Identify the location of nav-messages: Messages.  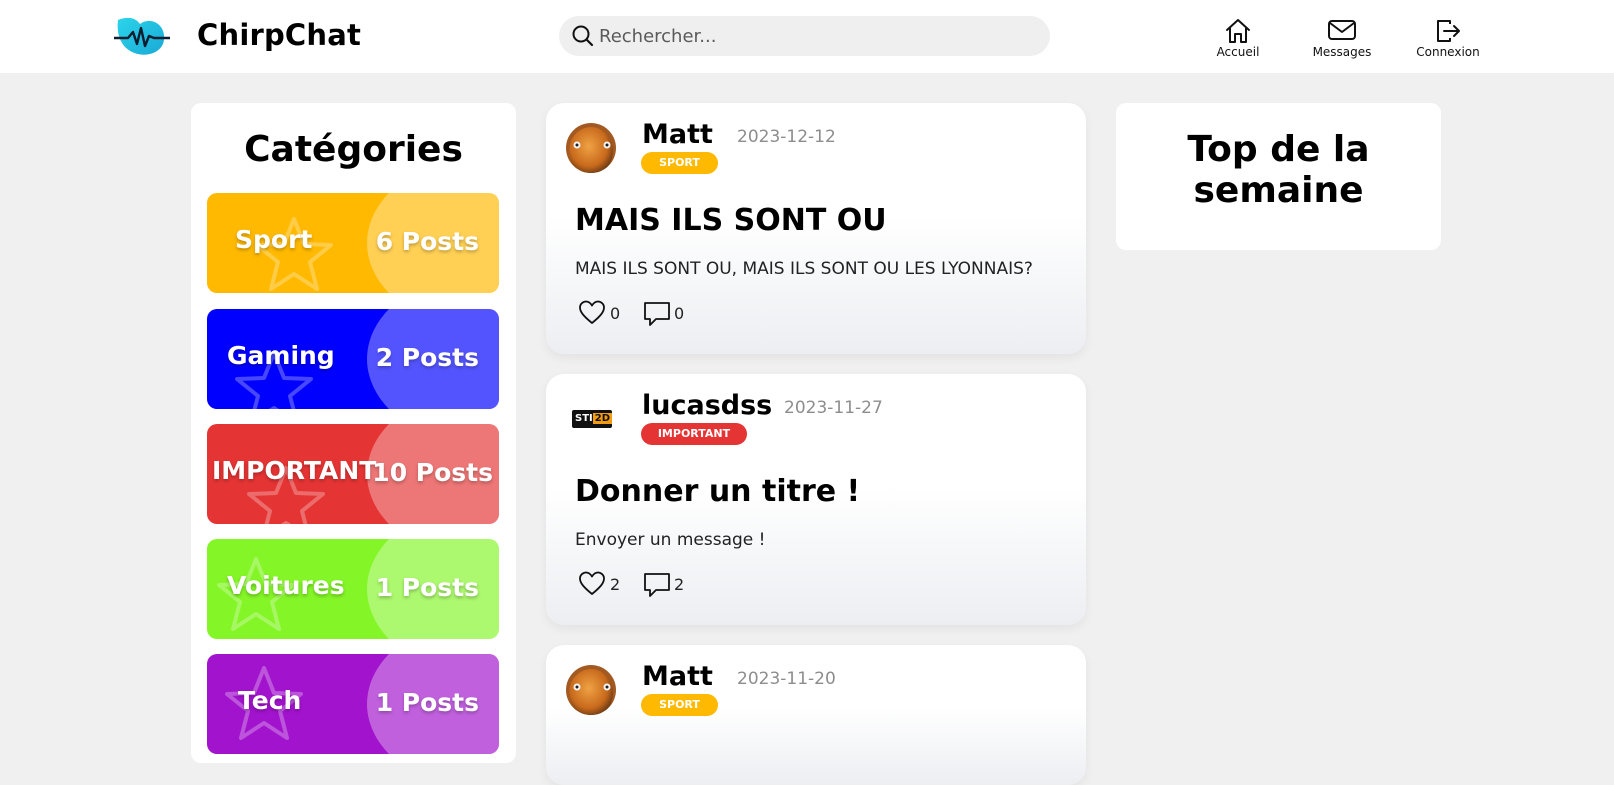
(1342, 41).